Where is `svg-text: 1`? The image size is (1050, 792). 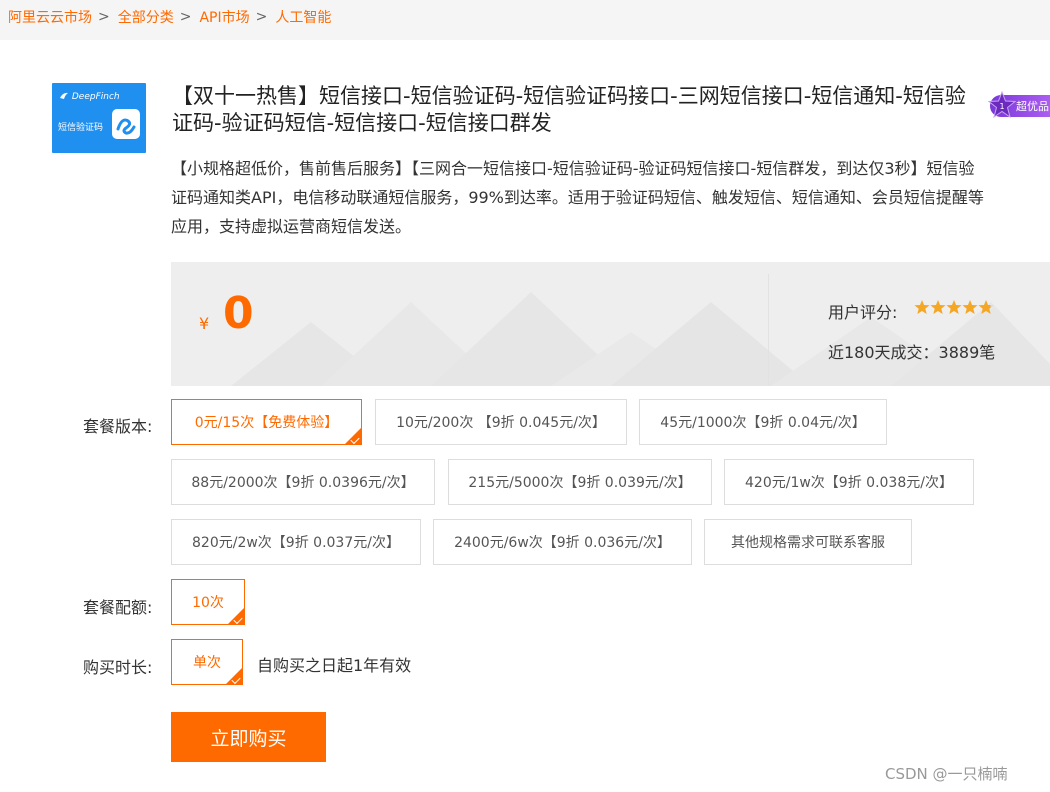
svg-text: 1 is located at coordinates (1001, 106).